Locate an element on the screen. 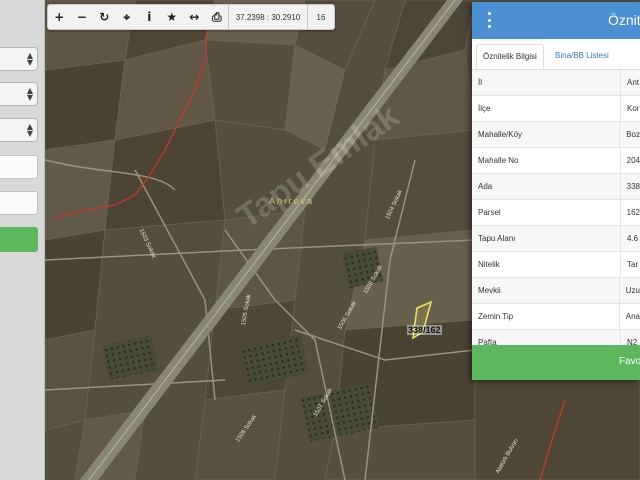 The image size is (640, 480). locate-icon: ⌖ is located at coordinates (127, 17).